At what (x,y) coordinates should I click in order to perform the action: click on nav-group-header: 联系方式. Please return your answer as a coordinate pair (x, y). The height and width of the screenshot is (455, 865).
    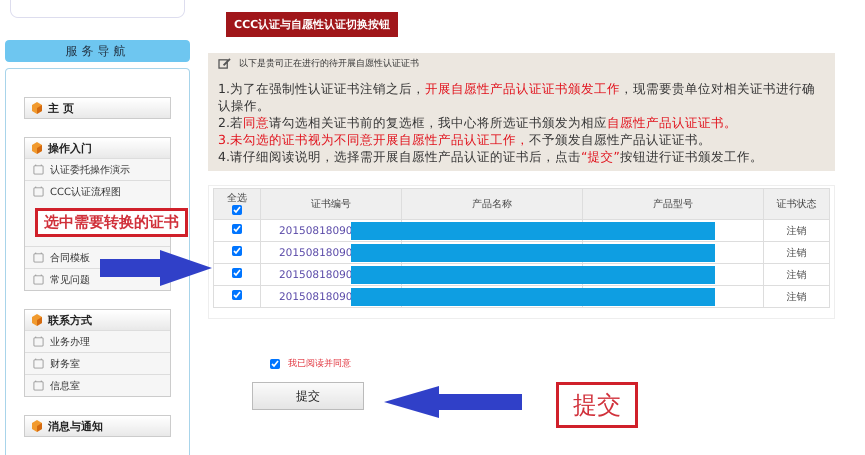
    Looking at the image, I should click on (97, 320).